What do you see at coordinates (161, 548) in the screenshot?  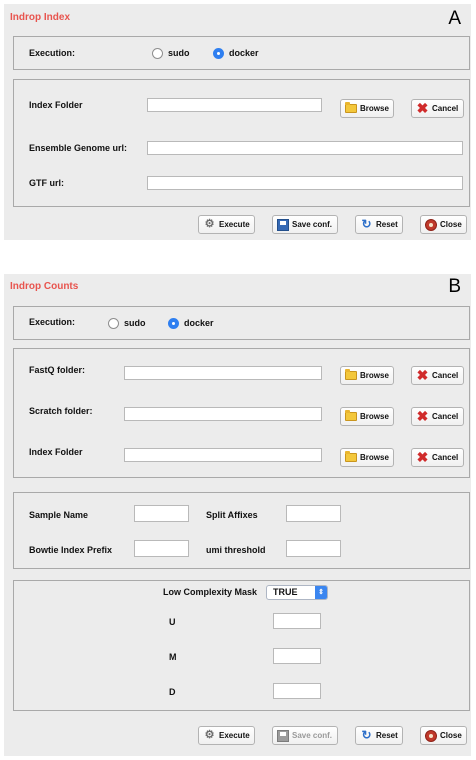 I see `bowtie-prefix-input` at bounding box center [161, 548].